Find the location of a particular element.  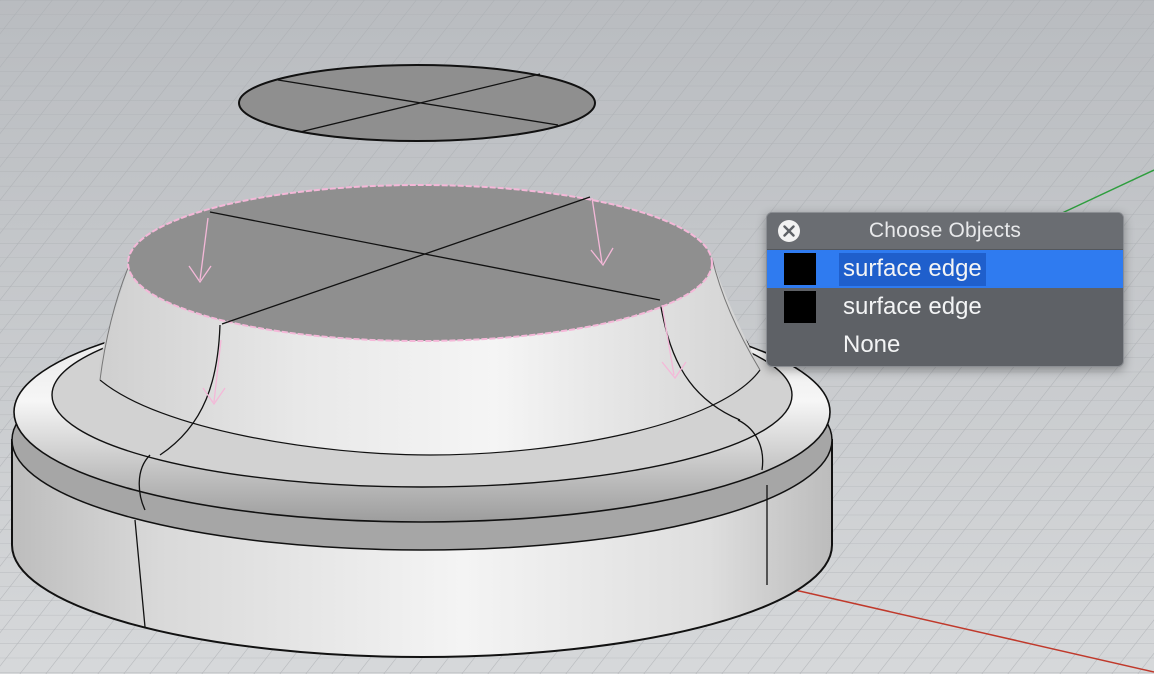

close-circle-icon is located at coordinates (789, 231).